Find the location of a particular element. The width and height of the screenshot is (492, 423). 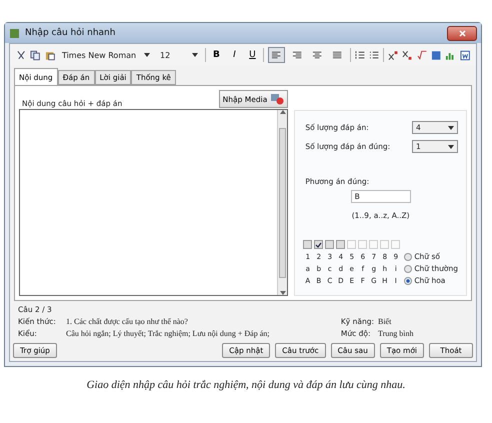

italic-button: I is located at coordinates (234, 55).